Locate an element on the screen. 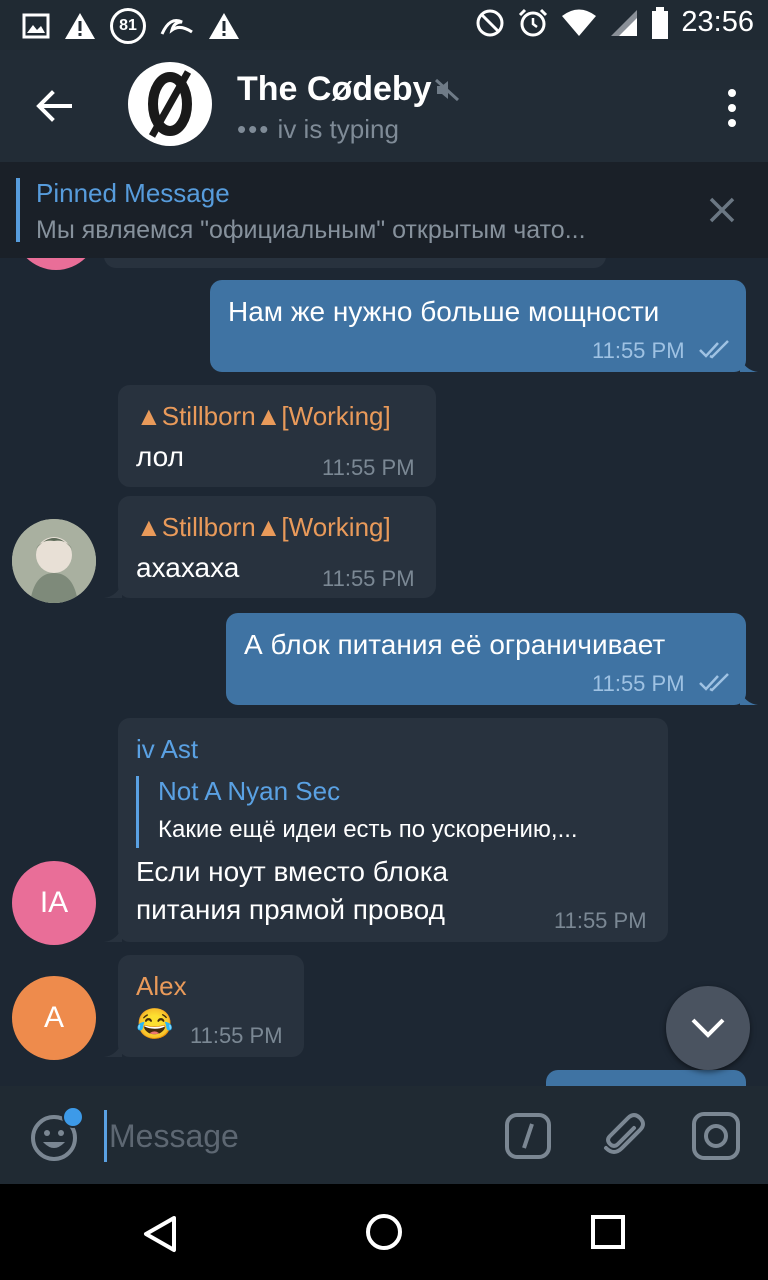 The image size is (768, 1280). back-button is located at coordinates (54, 106).